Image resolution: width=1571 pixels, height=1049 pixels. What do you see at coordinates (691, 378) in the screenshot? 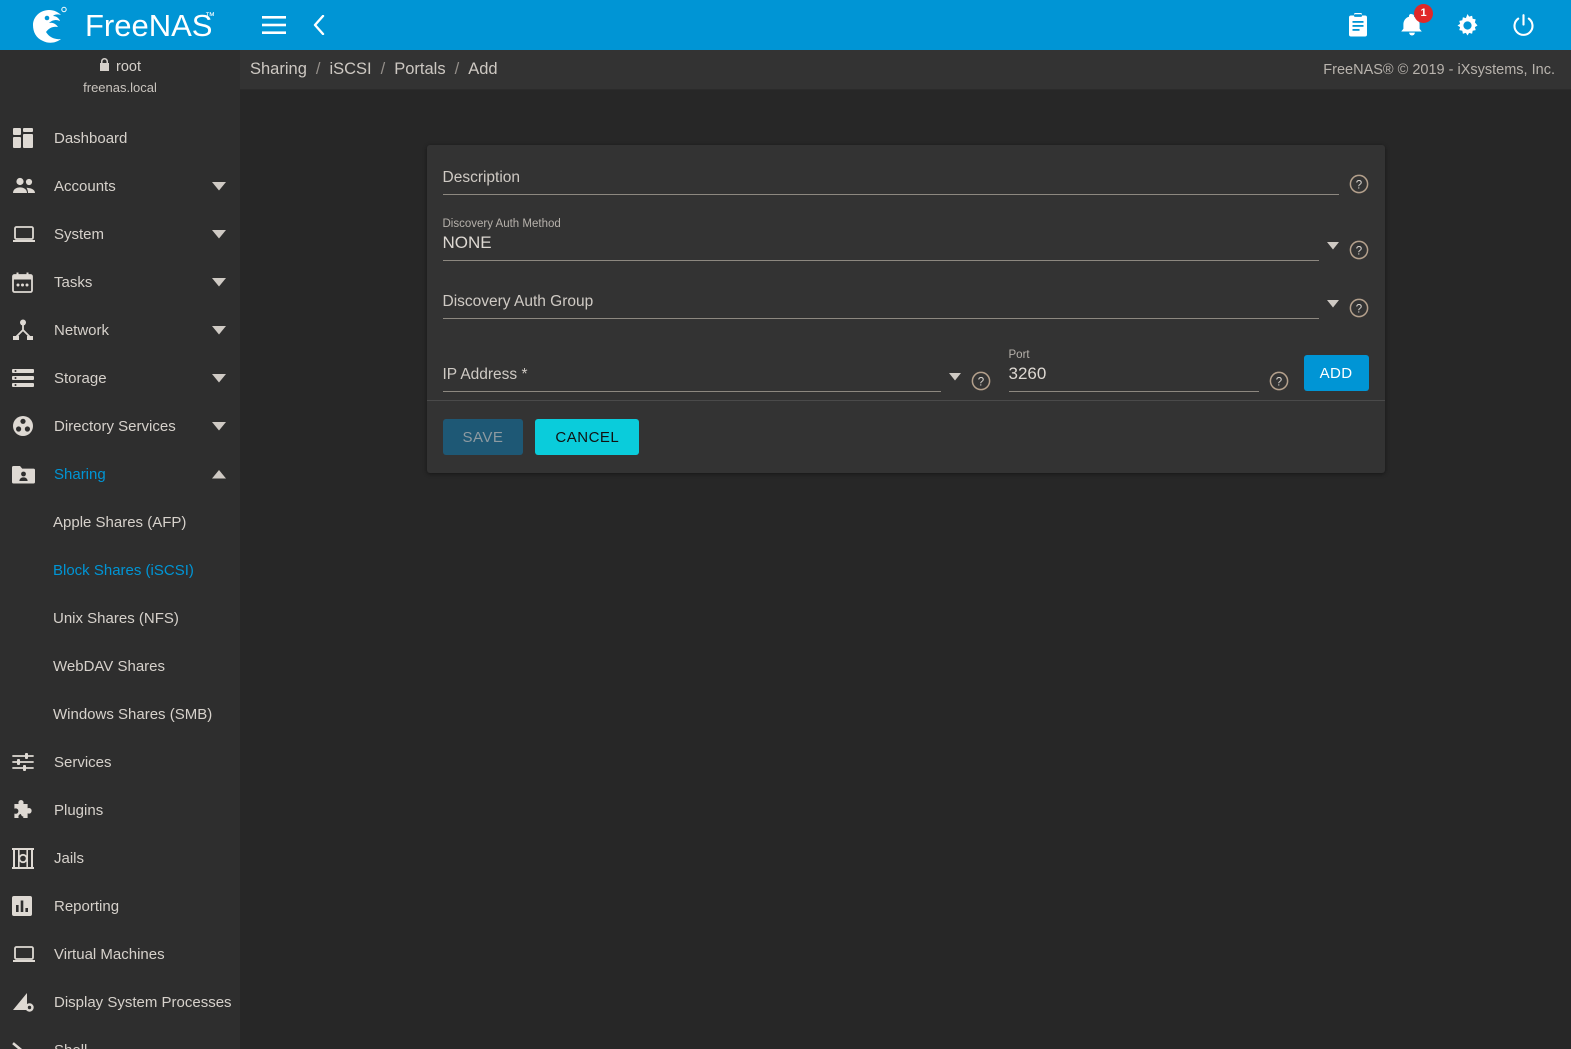
I see `ip-address-select: IP Address *` at bounding box center [691, 378].